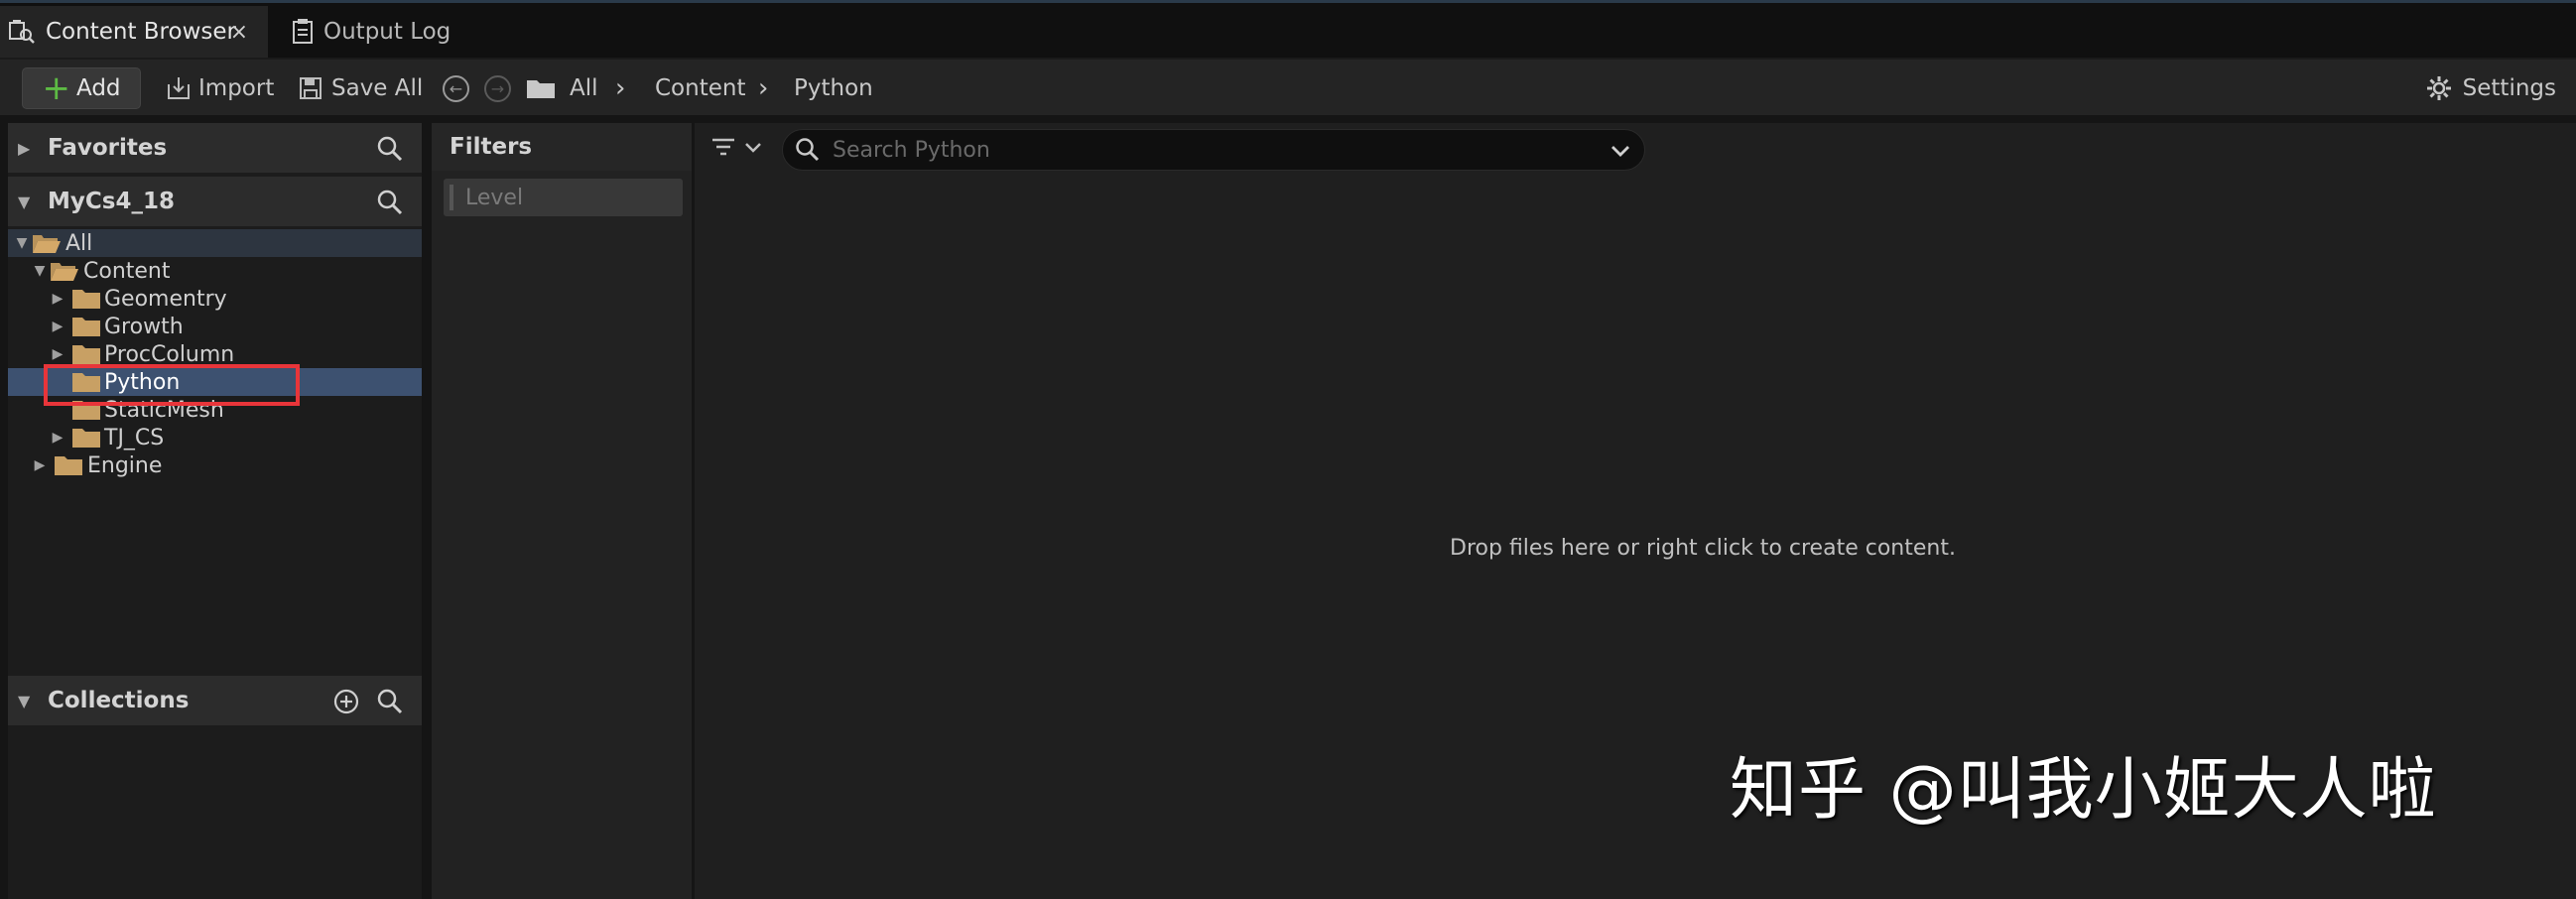  I want to click on settings-button: Settings, so click(2491, 88).